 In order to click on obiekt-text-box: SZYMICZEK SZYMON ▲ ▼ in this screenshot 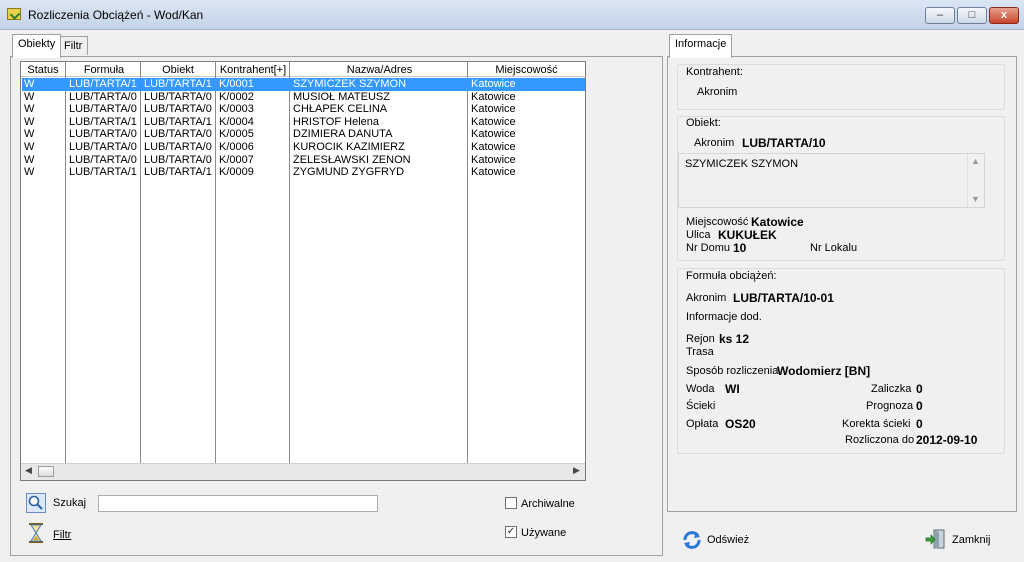, I will do `click(831, 180)`.